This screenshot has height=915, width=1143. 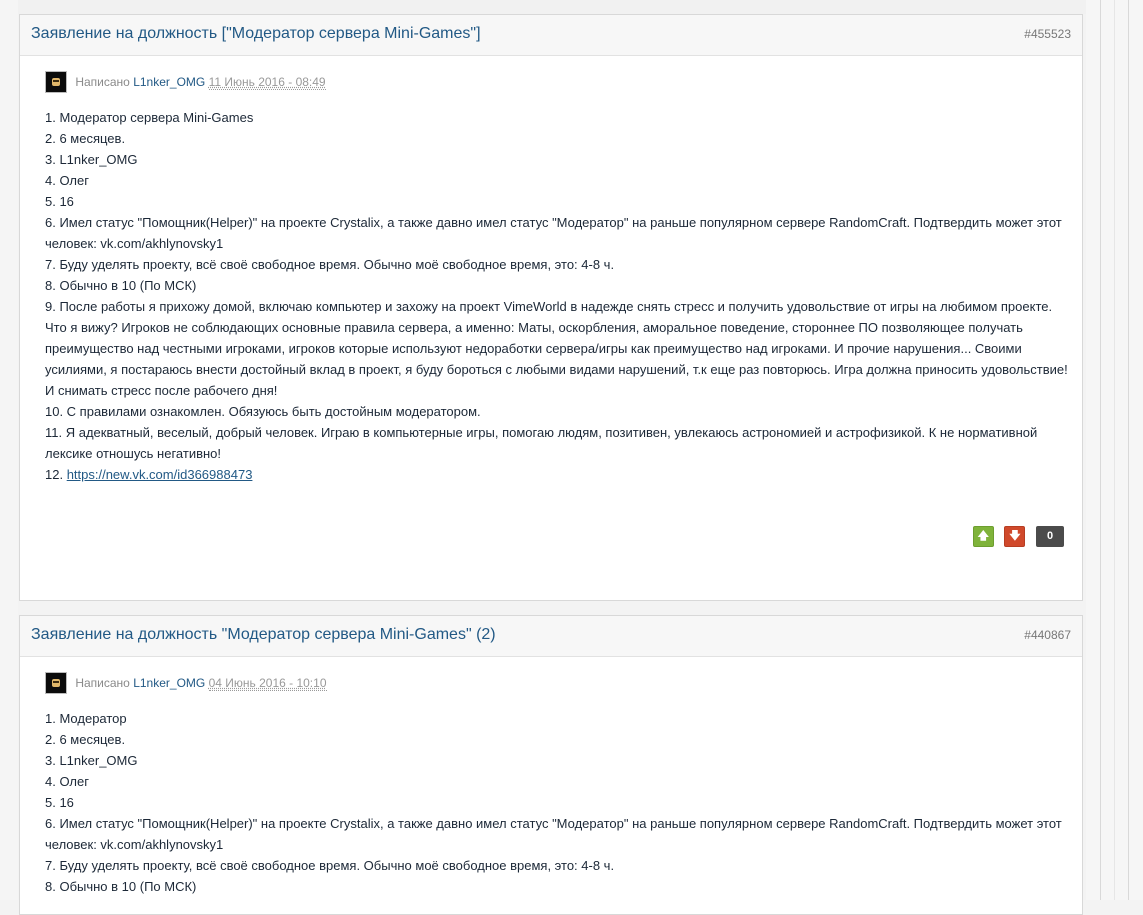 I want to click on answer-line-link-row: 12. https://new.vk.com/id366988473, so click(x=560, y=474).